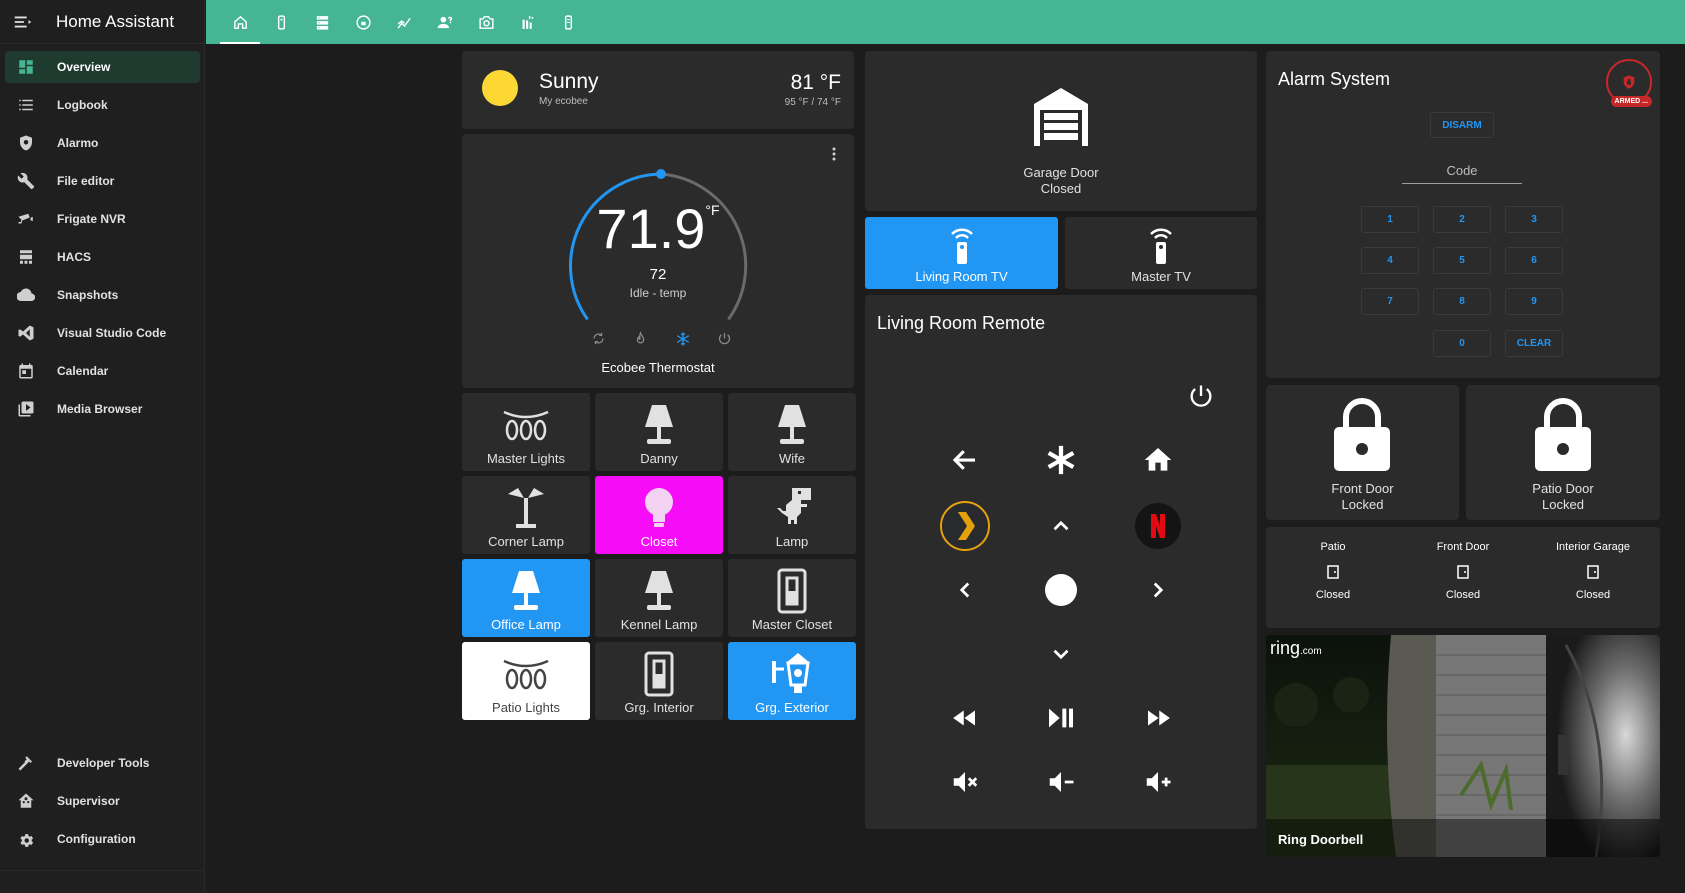 Image resolution: width=1685 pixels, height=893 pixels. Describe the element at coordinates (1061, 654) in the screenshot. I see `down-button` at that location.